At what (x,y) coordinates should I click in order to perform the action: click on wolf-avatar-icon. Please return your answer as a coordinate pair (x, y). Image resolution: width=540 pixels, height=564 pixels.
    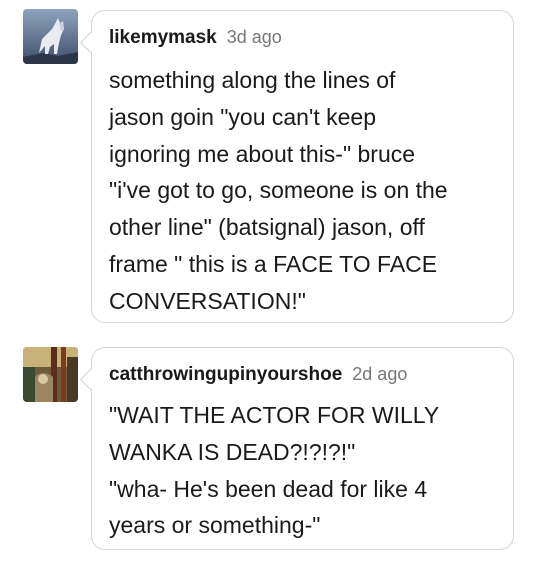
    Looking at the image, I should click on (50, 36).